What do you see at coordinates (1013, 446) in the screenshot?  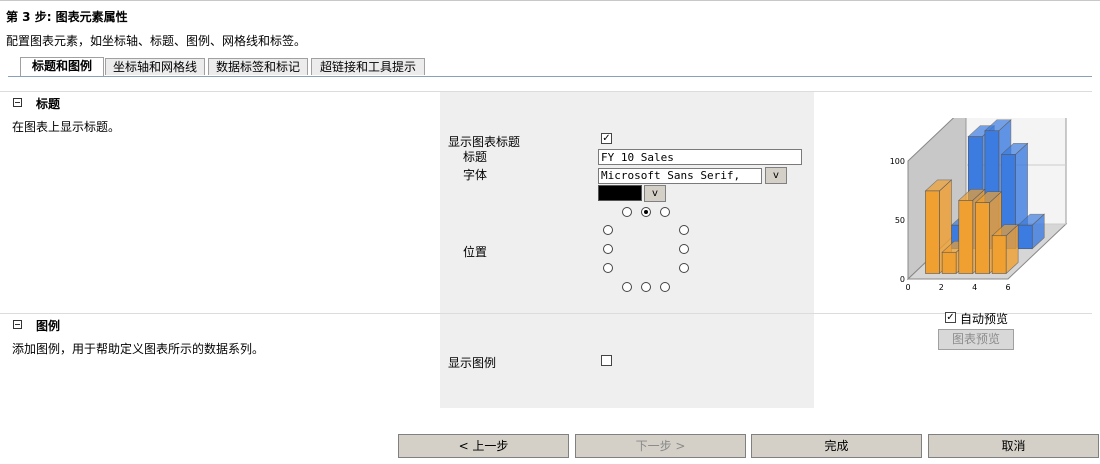 I see `cancel-button: 取消` at bounding box center [1013, 446].